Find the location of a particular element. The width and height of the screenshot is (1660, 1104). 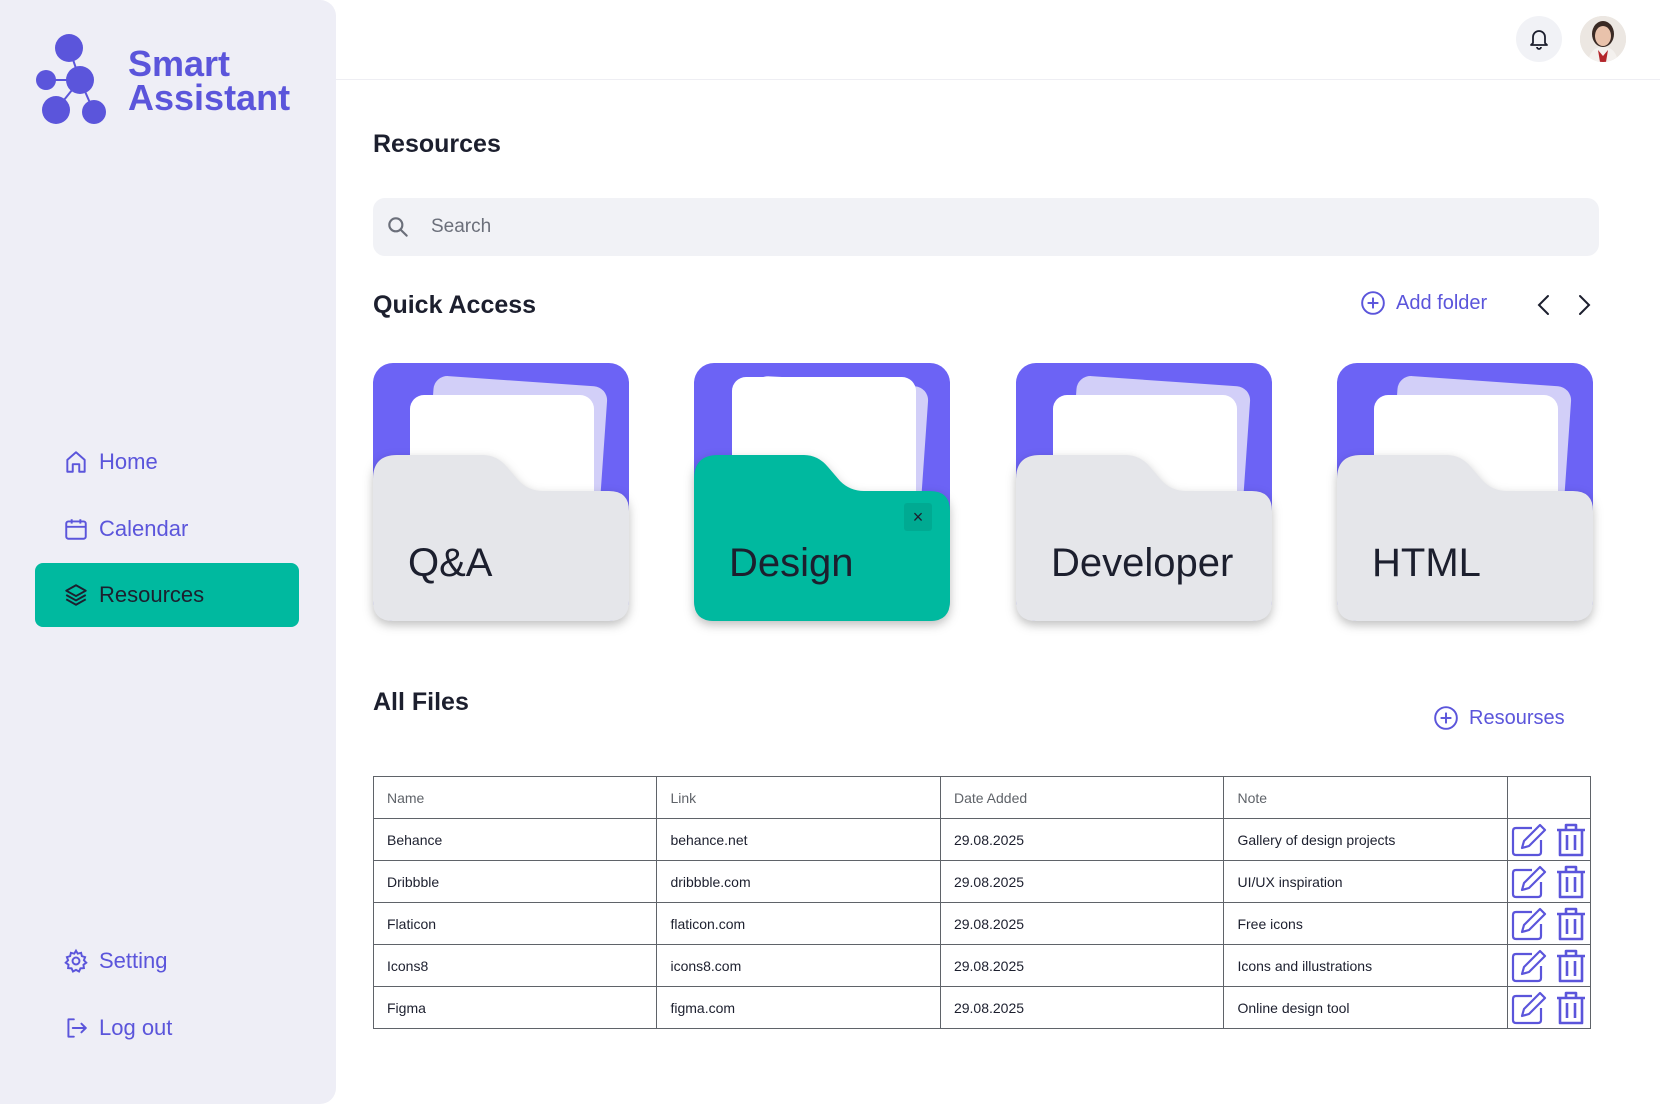

cell-name: Icons8 is located at coordinates (515, 965).